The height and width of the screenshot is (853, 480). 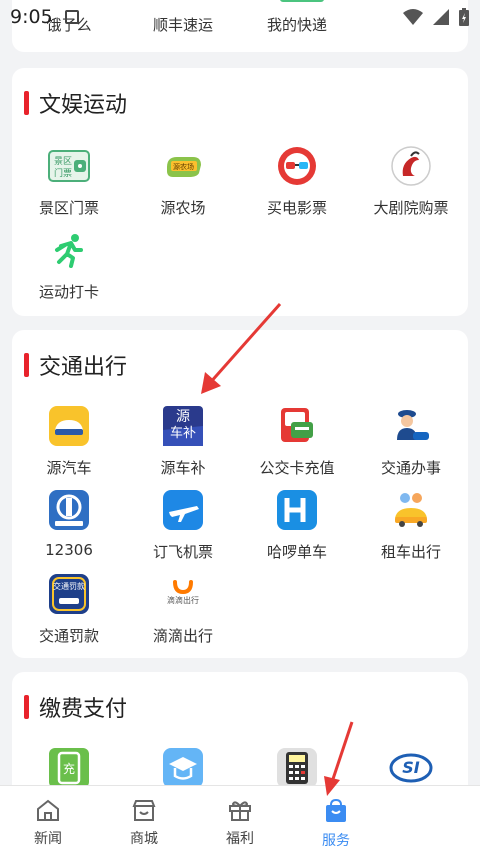 I want to click on service-flight-ticket: 订飞机票, so click(x=183, y=526).